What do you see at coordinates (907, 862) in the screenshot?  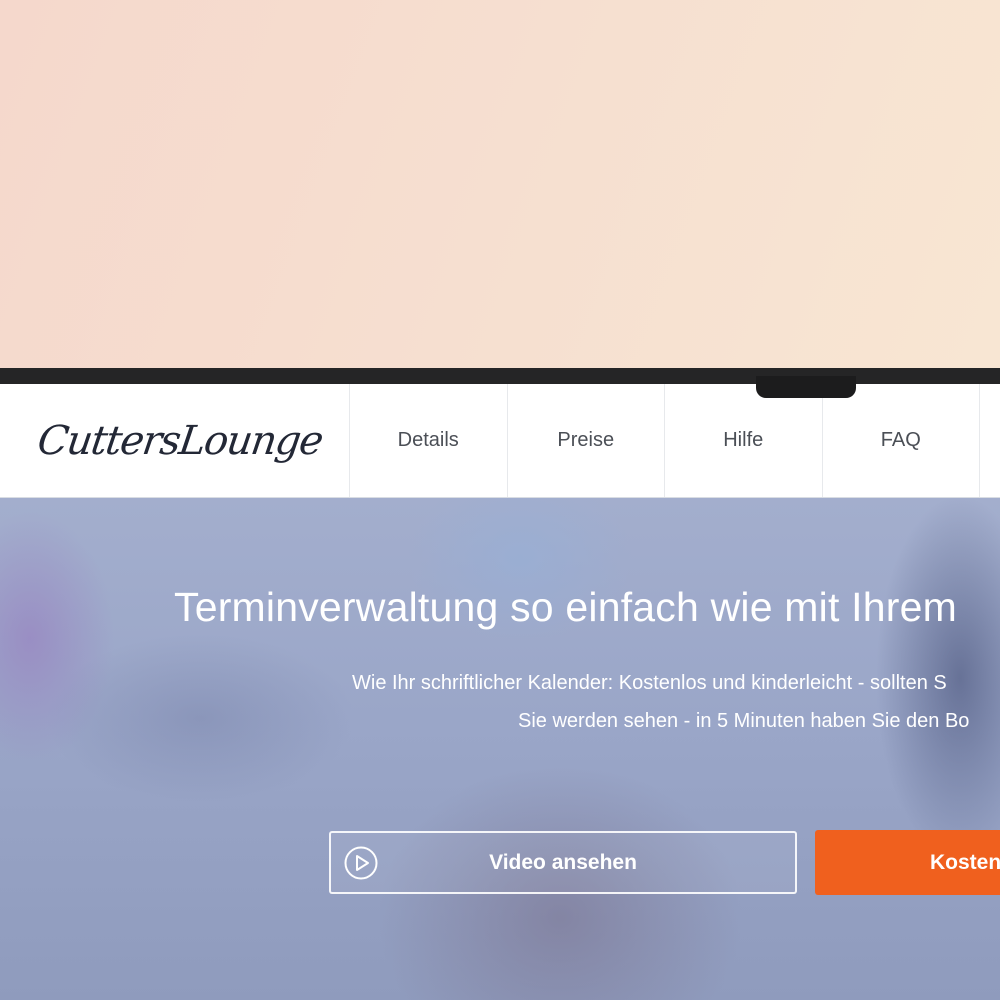 I see `signup-cta-button: Kosten` at bounding box center [907, 862].